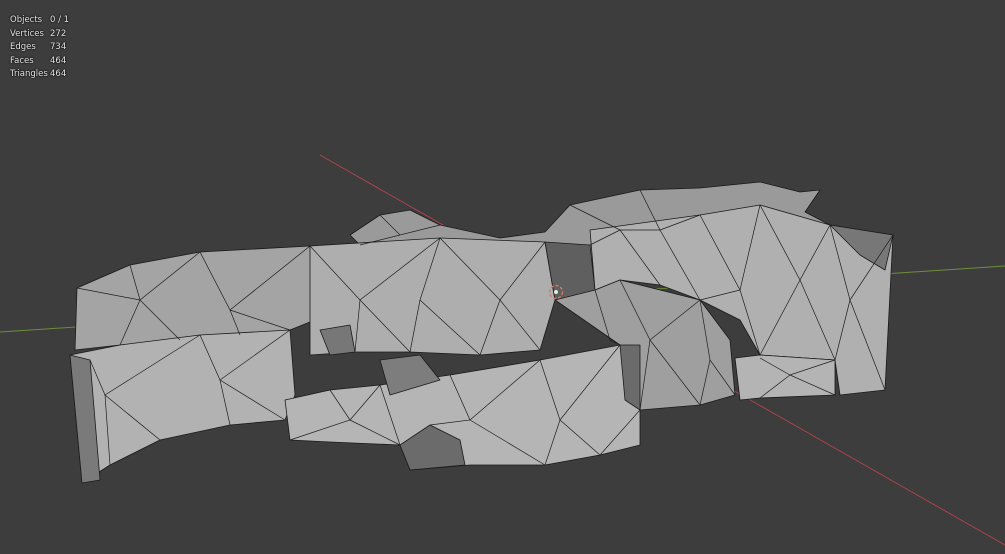 This screenshot has width=1005, height=554. I want to click on stat-label: Vertices, so click(27, 33).